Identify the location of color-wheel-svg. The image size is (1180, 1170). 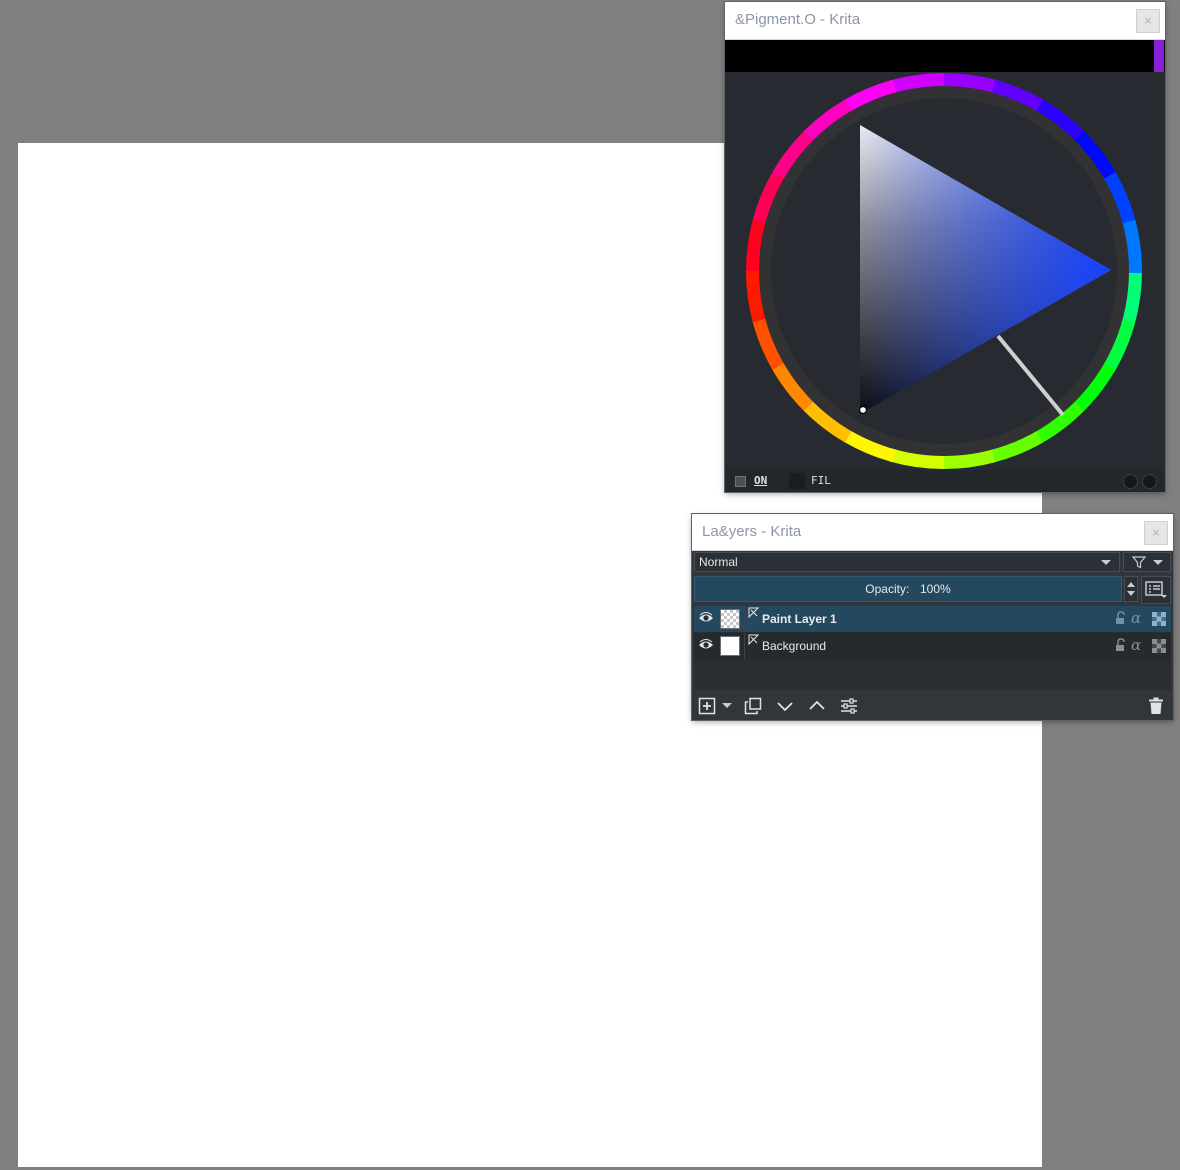
(945, 271).